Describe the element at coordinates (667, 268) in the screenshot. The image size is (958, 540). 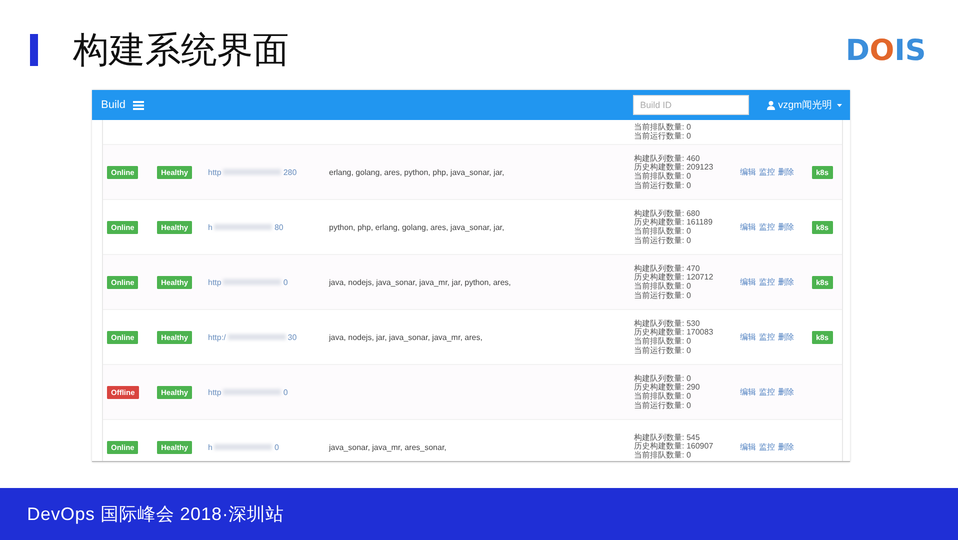
I see `stat-line: 构建队列数量: 470` at that location.